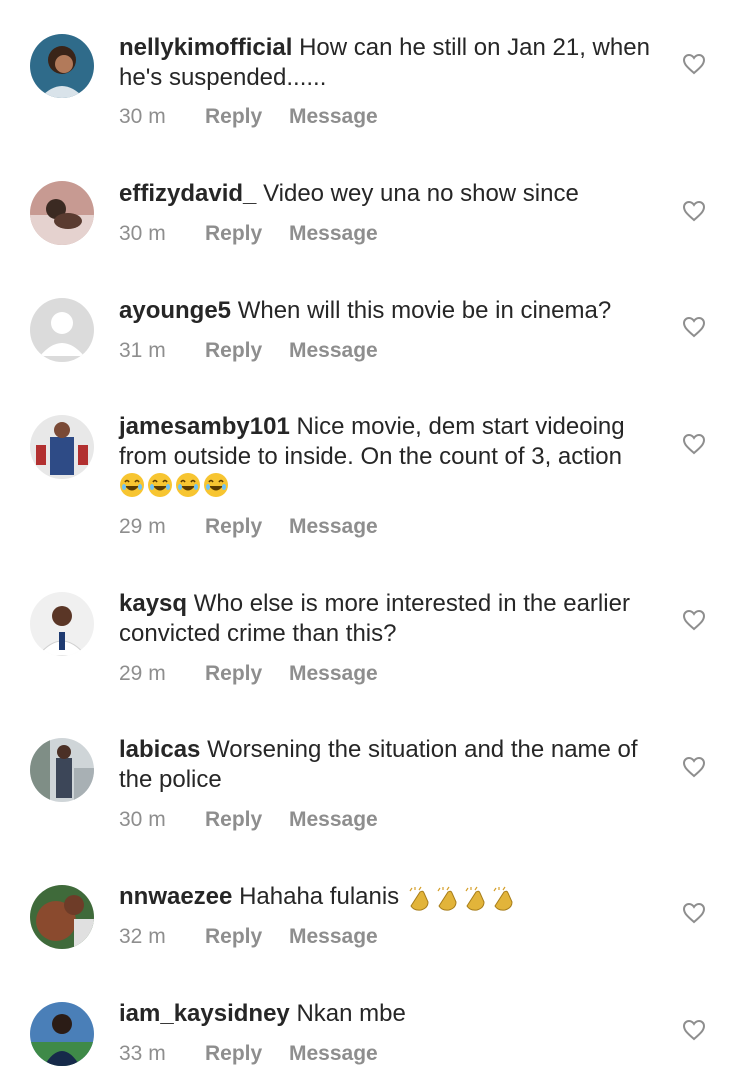 The image size is (746, 1080). What do you see at coordinates (187, 193) in the screenshot?
I see `comment-username: effizydavid_` at bounding box center [187, 193].